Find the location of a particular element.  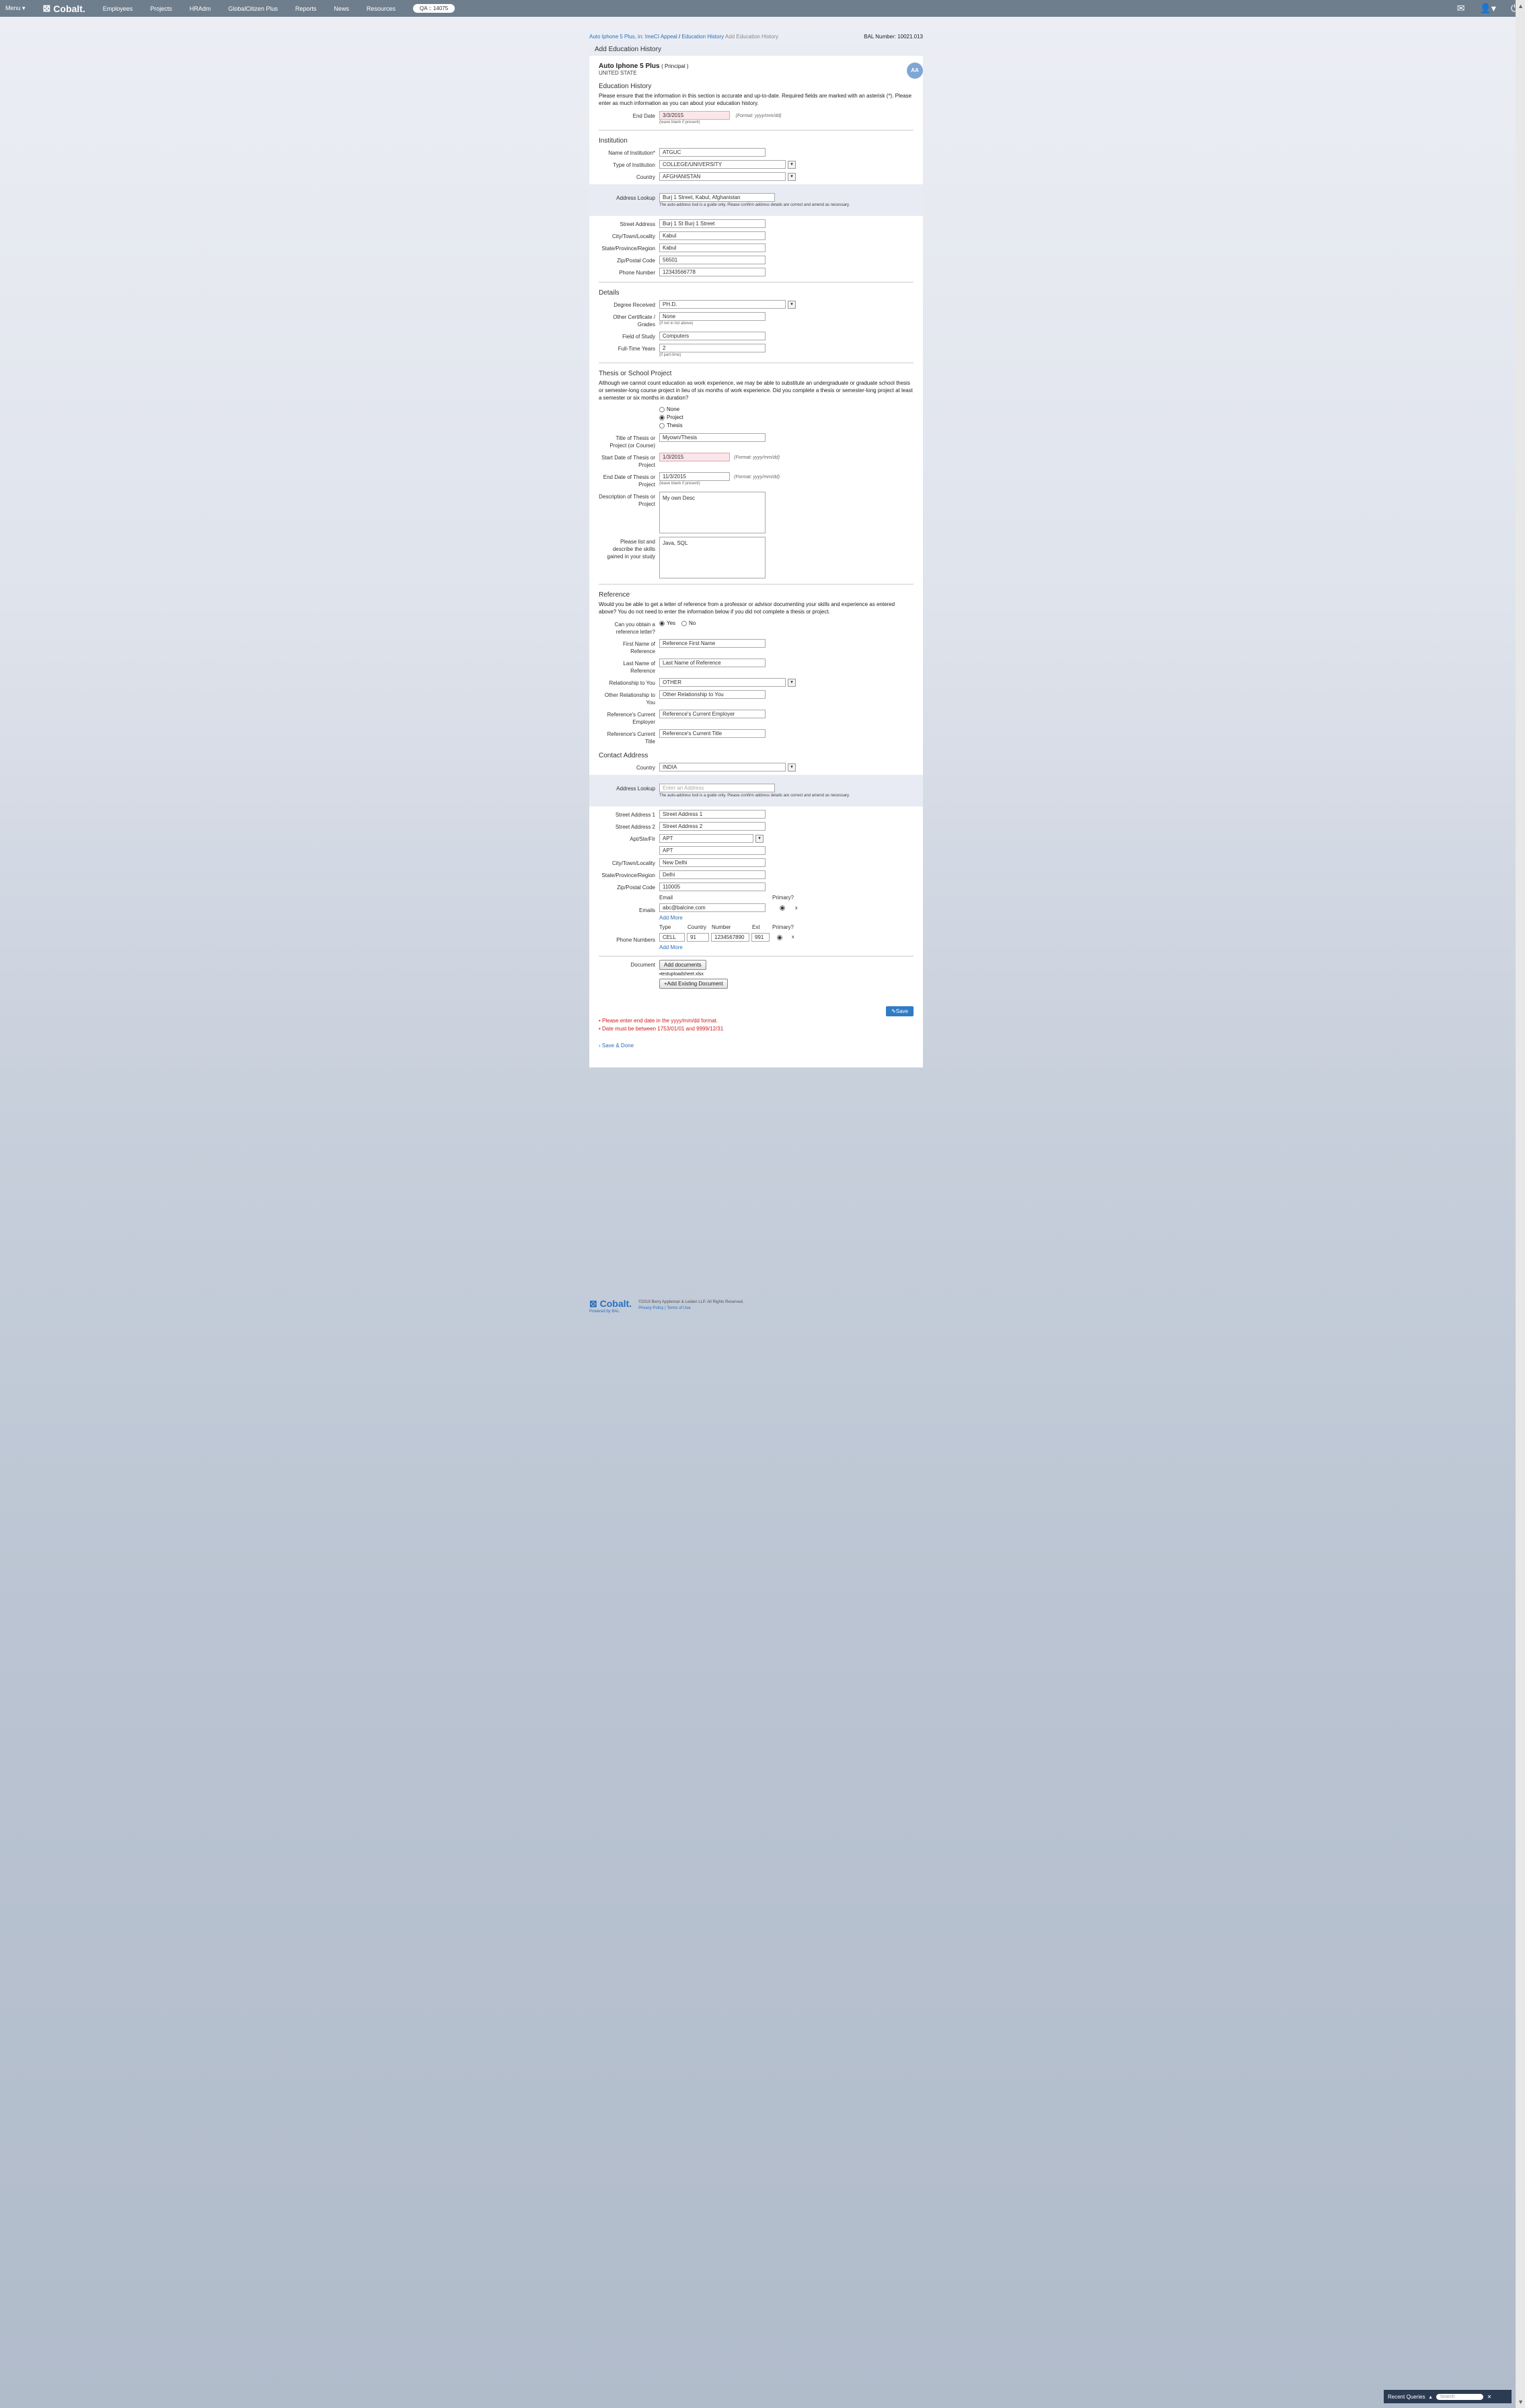

thesis-start-input: 1/3/2015 is located at coordinates (694, 457).